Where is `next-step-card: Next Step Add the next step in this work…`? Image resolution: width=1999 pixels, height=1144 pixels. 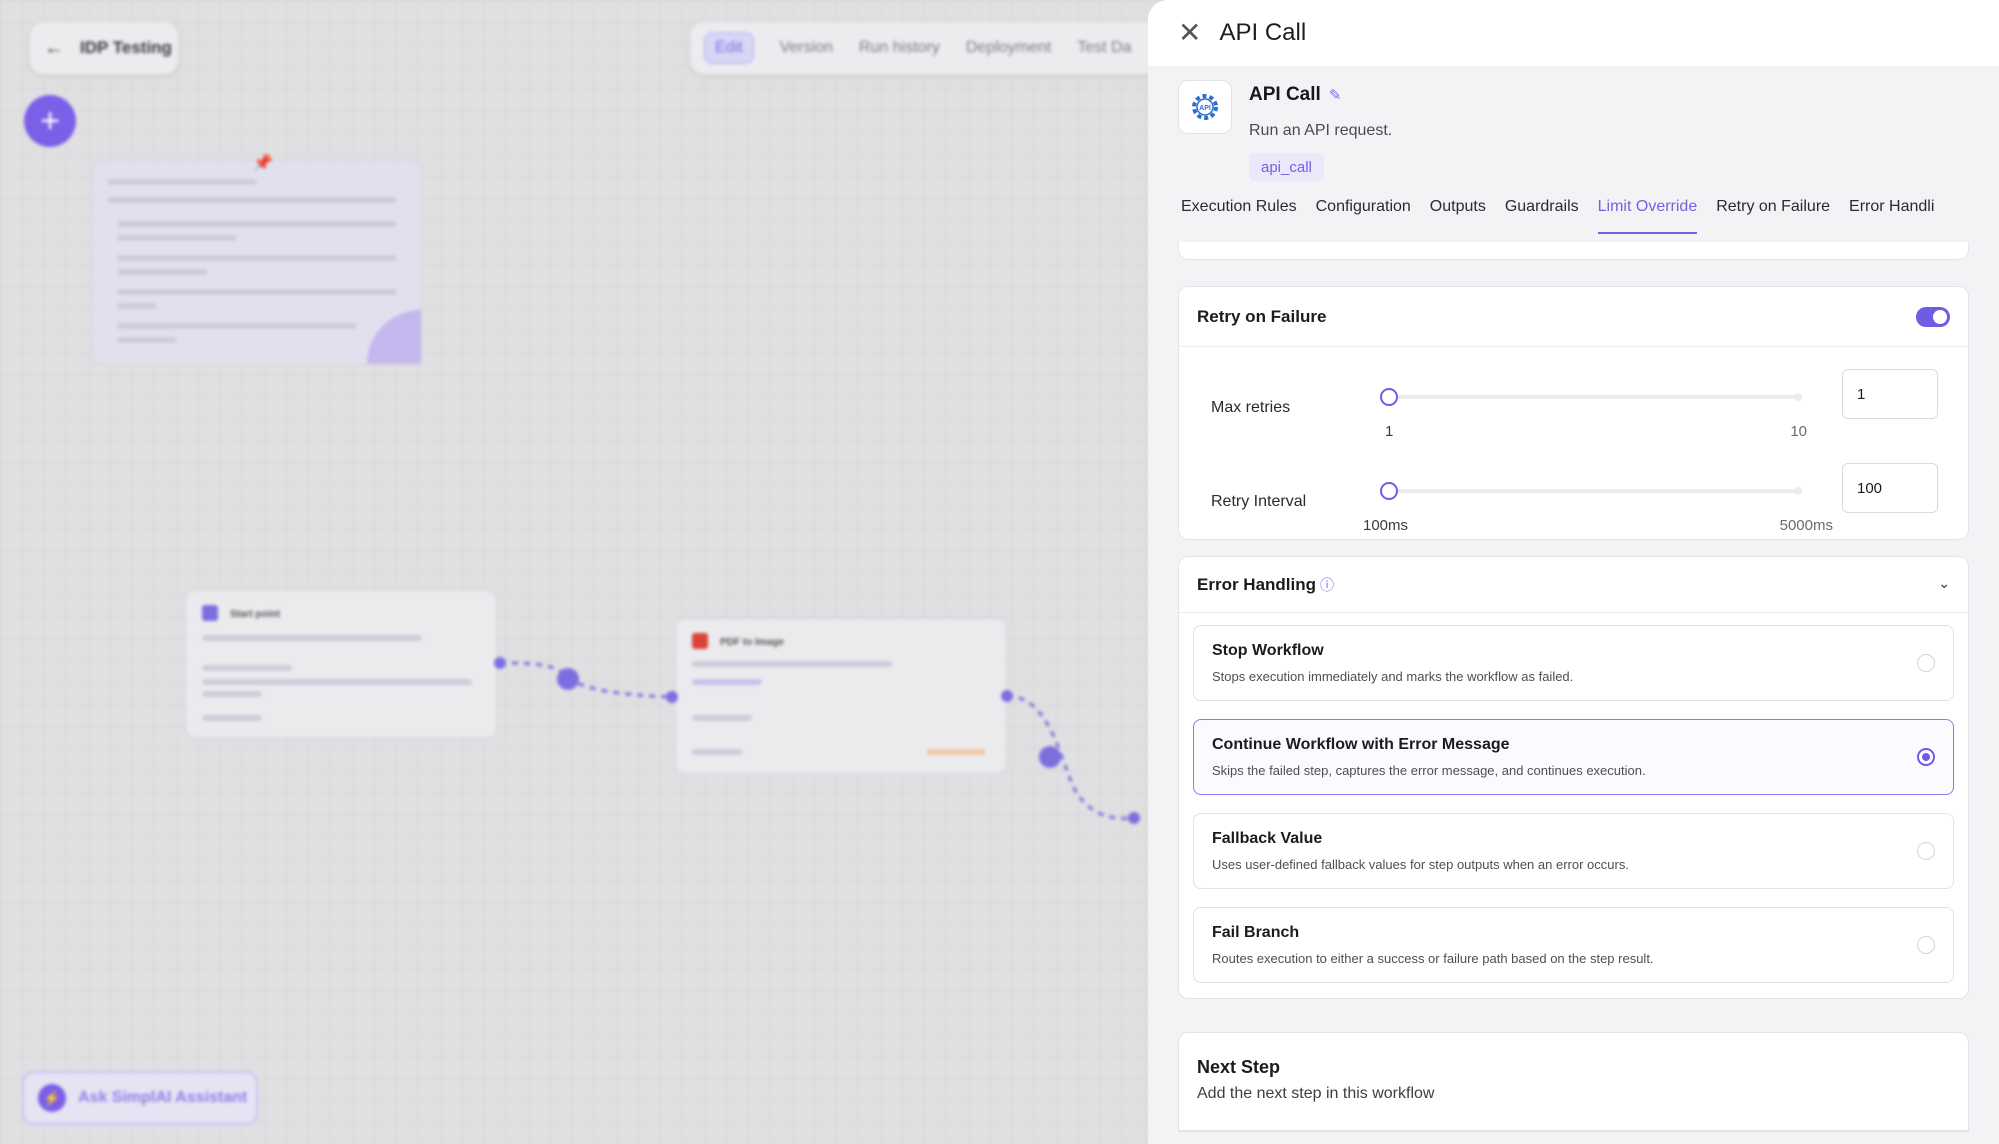
next-step-card: Next Step Add the next step in this work… is located at coordinates (1574, 1082).